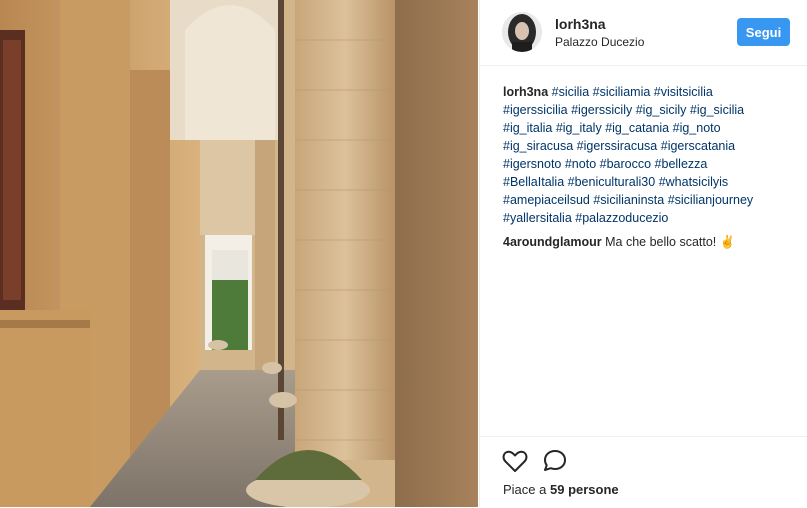 The height and width of the screenshot is (508, 807). I want to click on username-link: lorh3na, so click(580, 24).